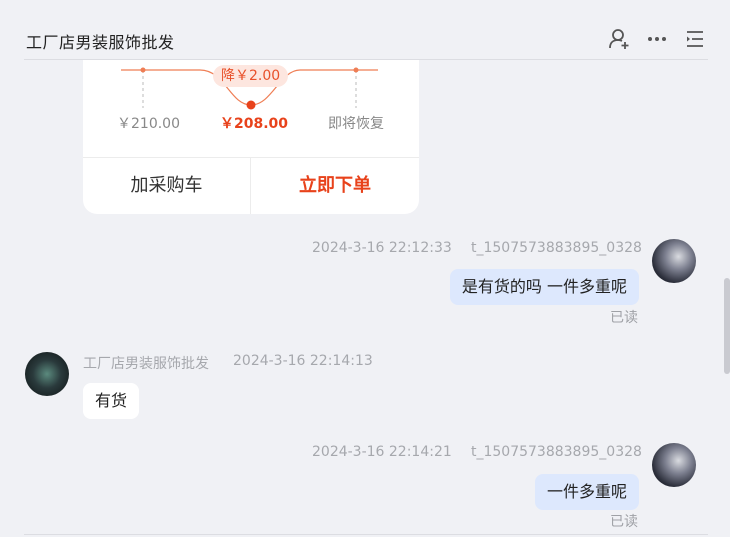 The height and width of the screenshot is (537, 730). Describe the element at coordinates (382, 452) in the screenshot. I see `message-time: 2024-3-16 22:14:21` at that location.